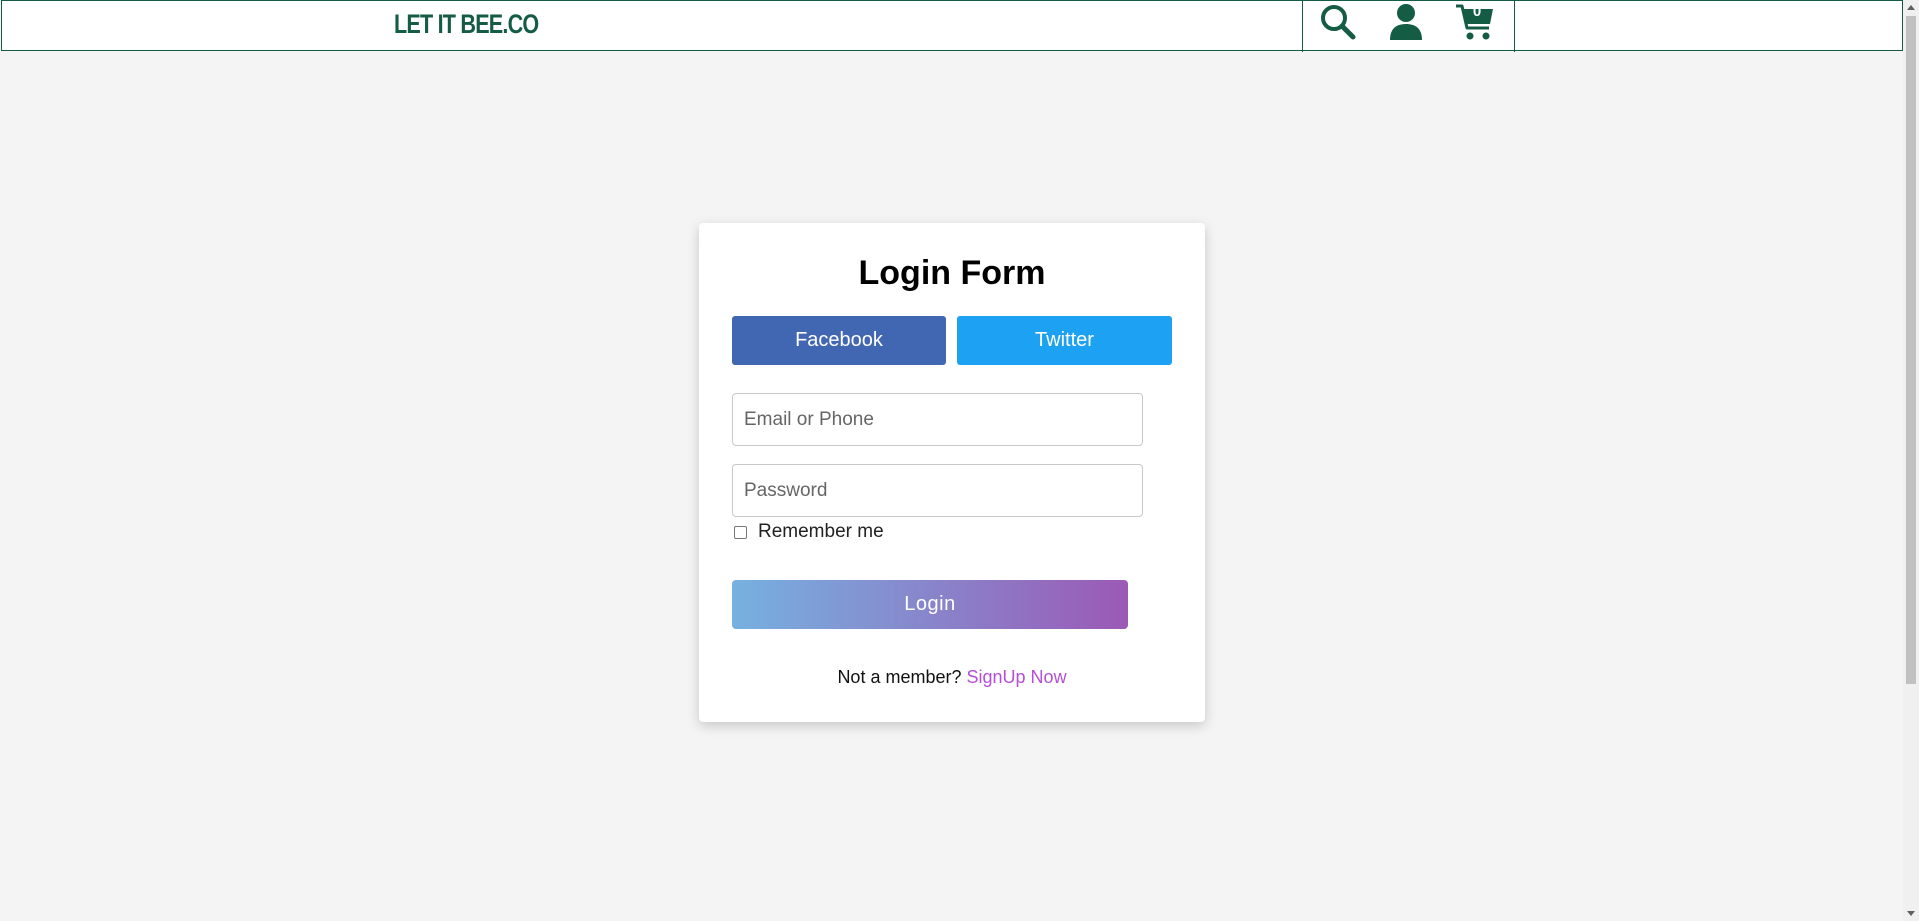 This screenshot has width=1919, height=921. I want to click on cart-icon: 0, so click(1475, 22).